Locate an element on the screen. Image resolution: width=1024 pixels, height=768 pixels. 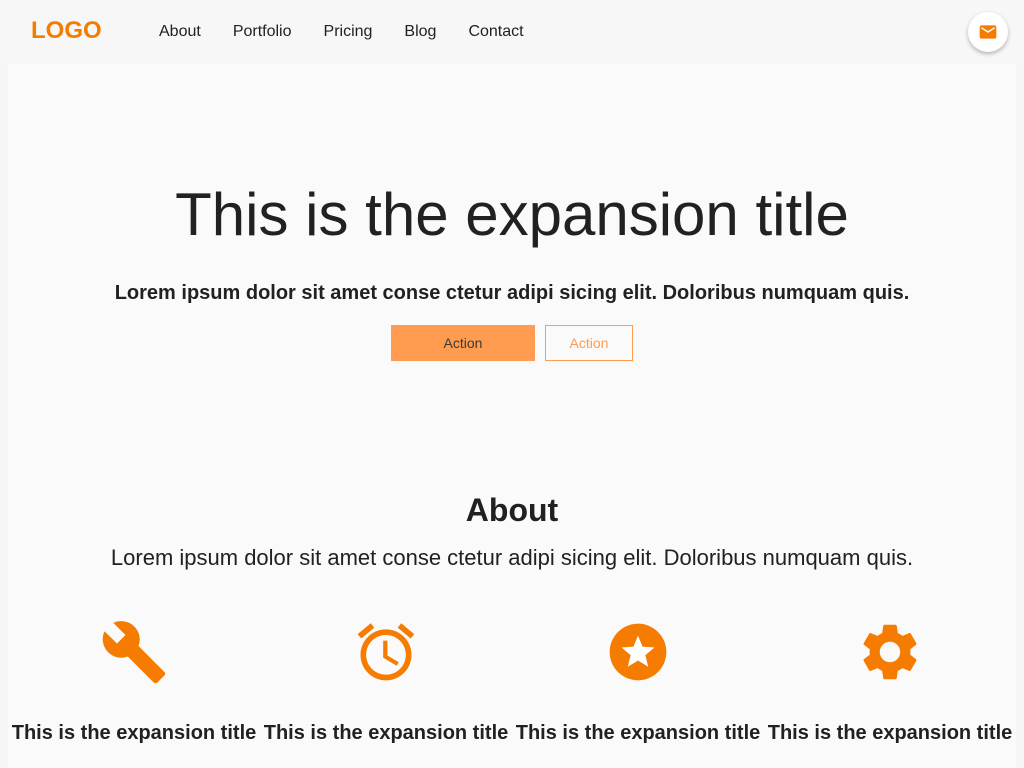
mail-button is located at coordinates (988, 32).